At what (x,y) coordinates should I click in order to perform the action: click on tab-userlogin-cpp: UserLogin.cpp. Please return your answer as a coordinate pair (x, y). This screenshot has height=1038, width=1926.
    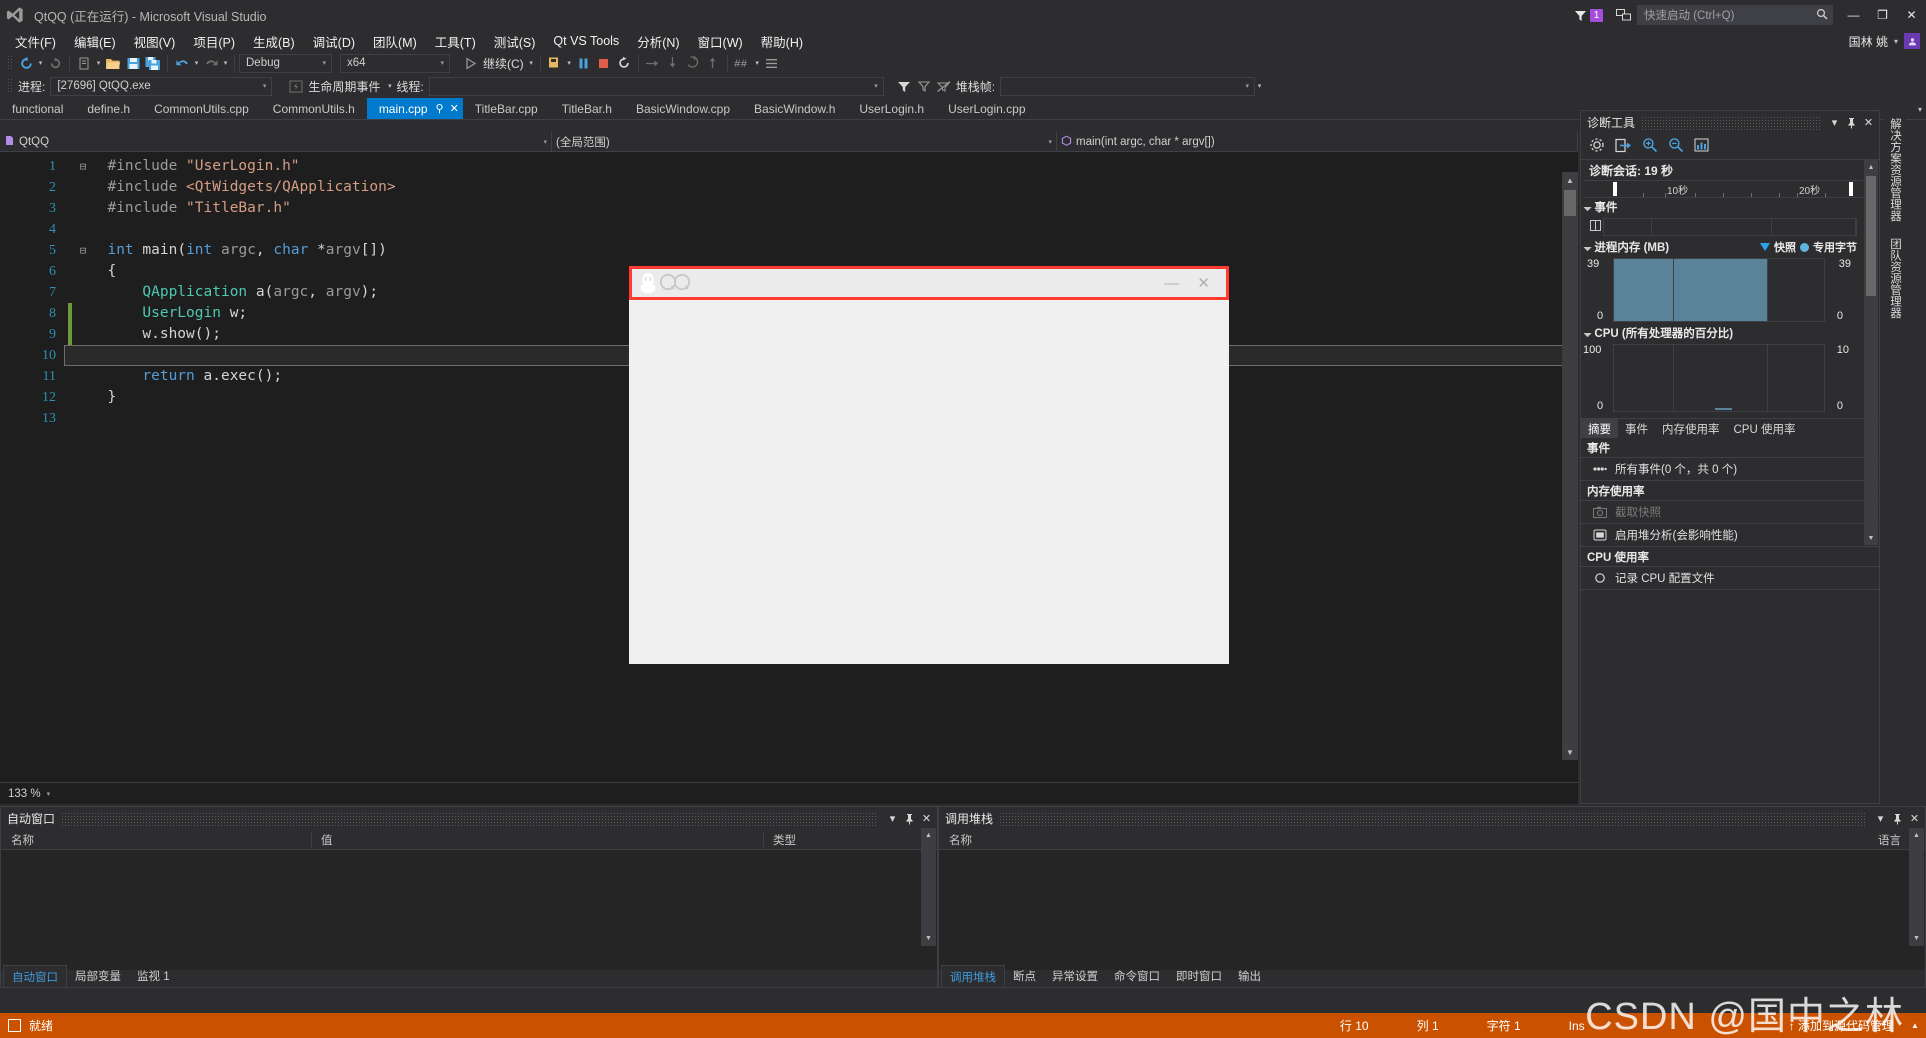
    Looking at the image, I should click on (987, 108).